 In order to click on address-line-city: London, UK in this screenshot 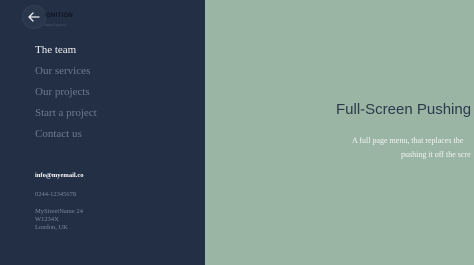, I will do `click(51, 227)`.